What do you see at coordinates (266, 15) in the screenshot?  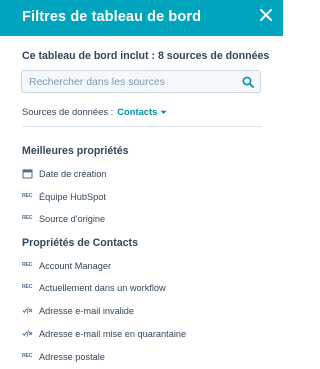 I see `close-icon` at bounding box center [266, 15].